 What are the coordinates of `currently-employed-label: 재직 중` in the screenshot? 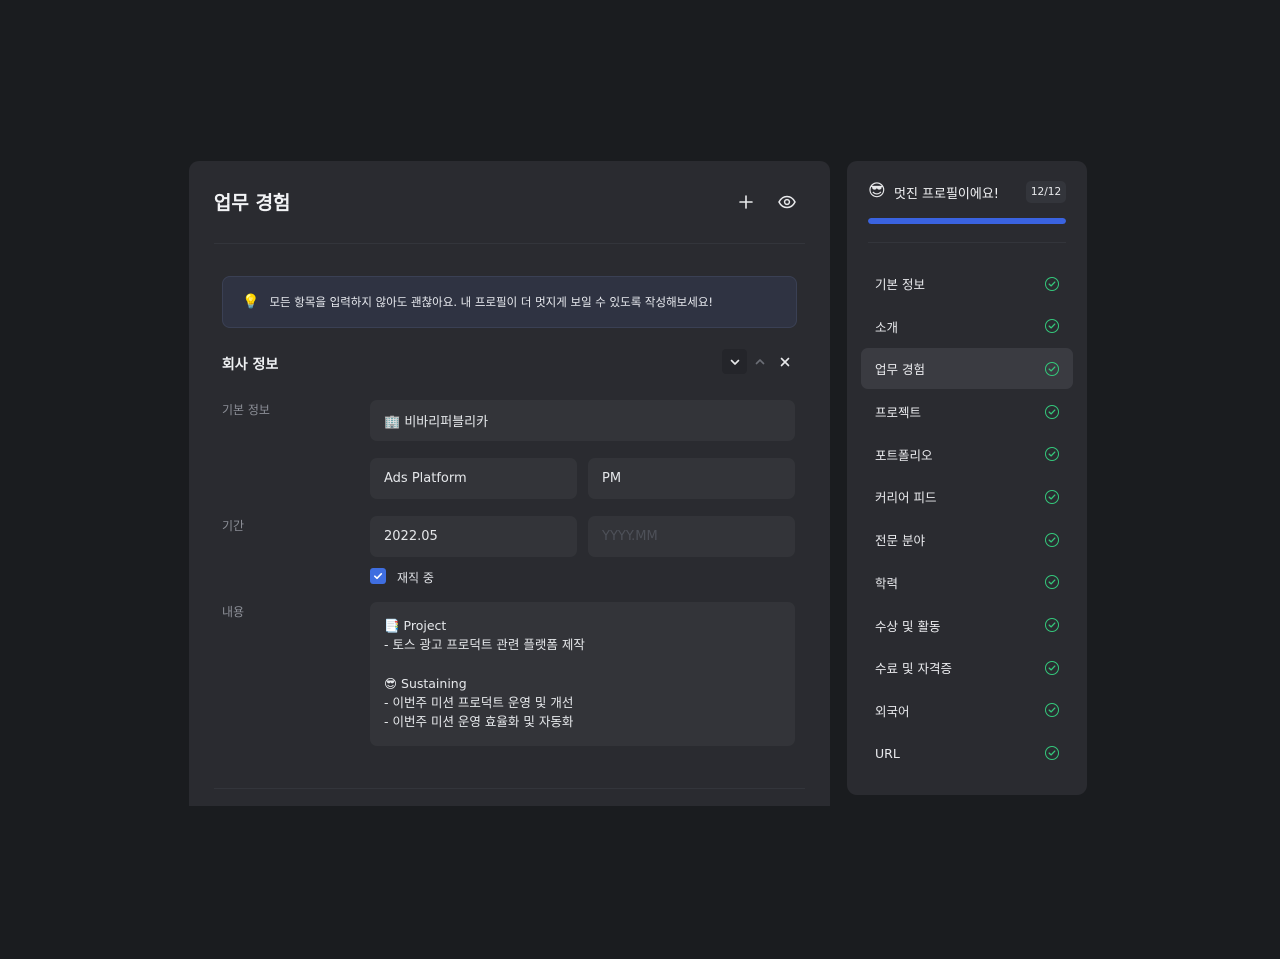 It's located at (415, 578).